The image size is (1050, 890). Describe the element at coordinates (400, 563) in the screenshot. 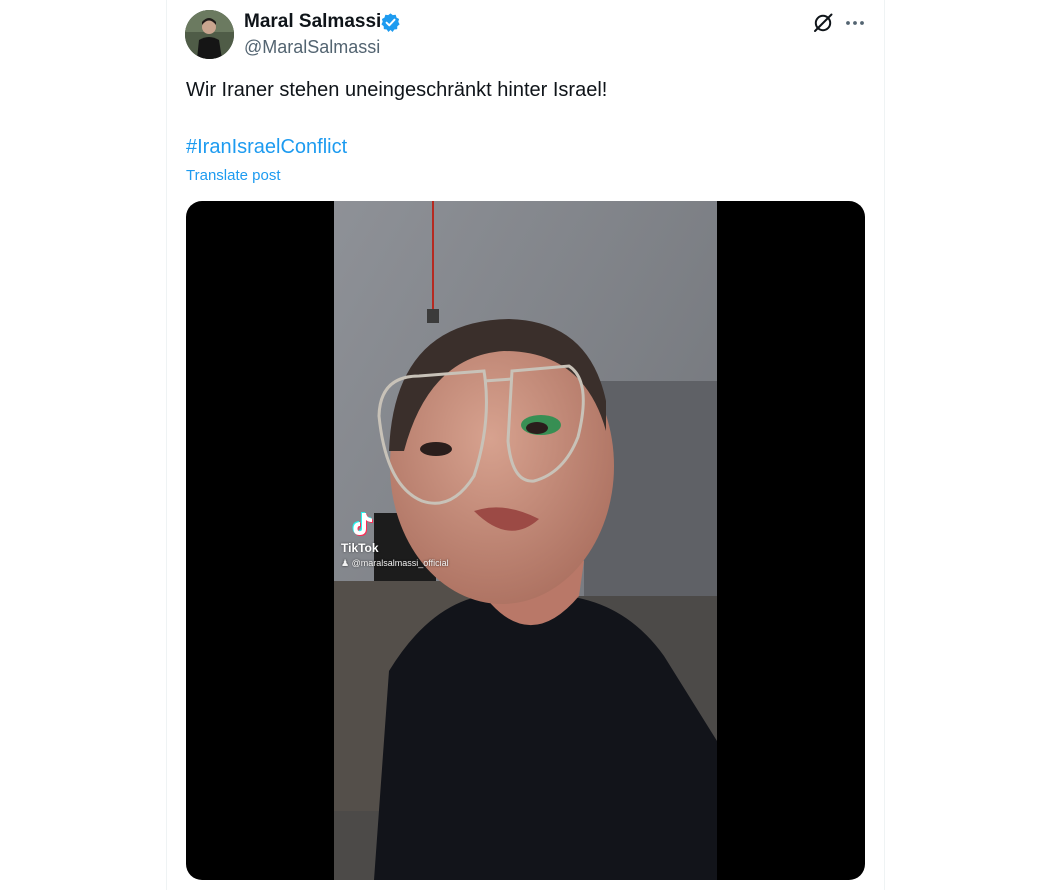

I see `tiktok-username-text: @maralsalmassi_official` at that location.